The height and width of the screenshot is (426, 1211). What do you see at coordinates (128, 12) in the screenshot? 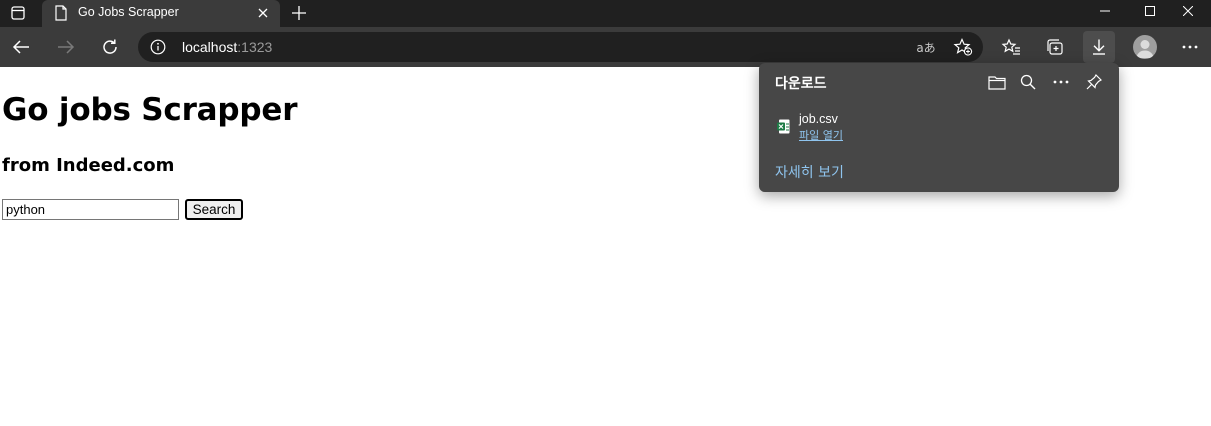
I see `tab-title: Go Jobs Scrapper` at bounding box center [128, 12].